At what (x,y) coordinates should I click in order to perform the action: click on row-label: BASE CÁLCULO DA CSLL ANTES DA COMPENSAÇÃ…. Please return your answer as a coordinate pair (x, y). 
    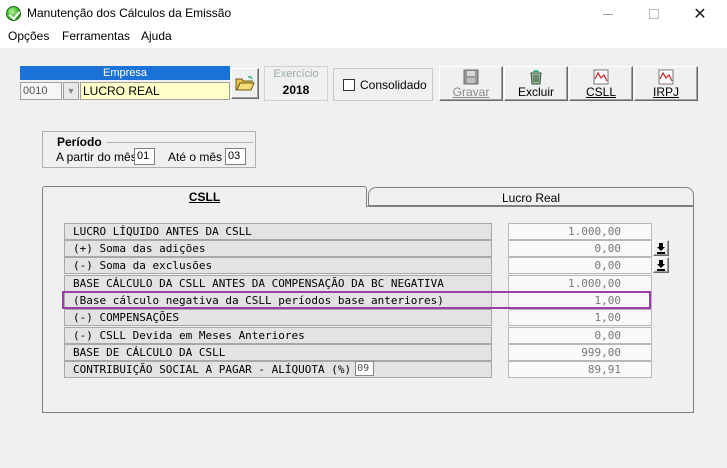
    Looking at the image, I should click on (278, 283).